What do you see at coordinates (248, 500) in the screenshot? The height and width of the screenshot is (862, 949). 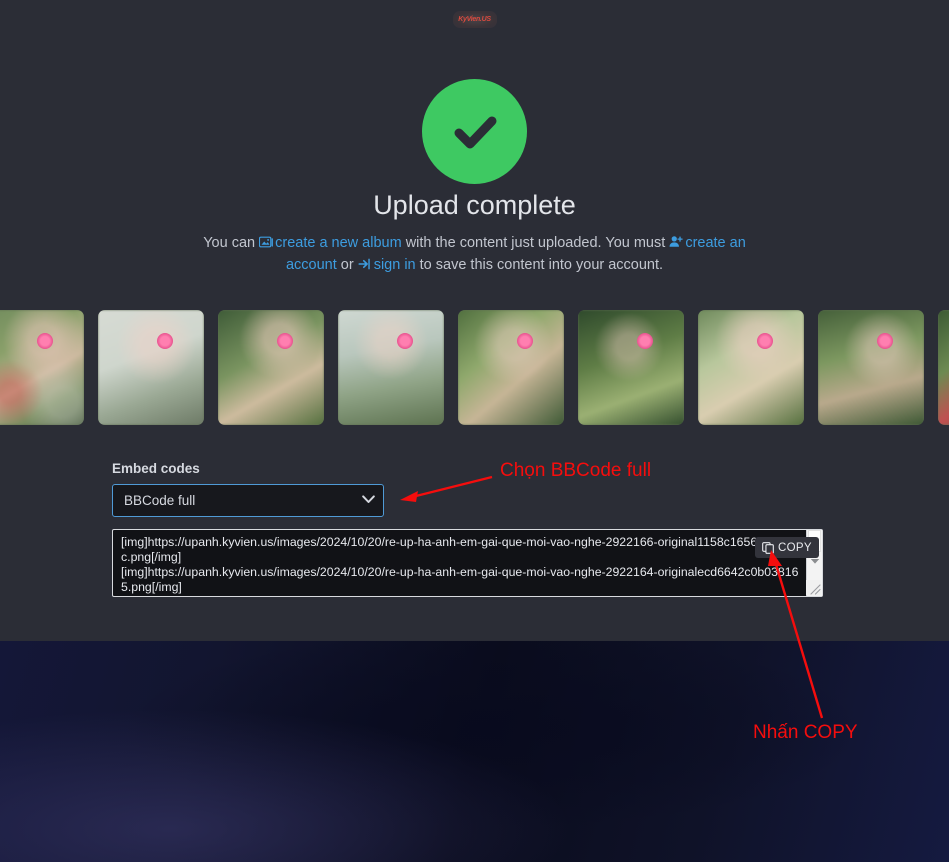 I see `embed-format-select: BBCode full` at bounding box center [248, 500].